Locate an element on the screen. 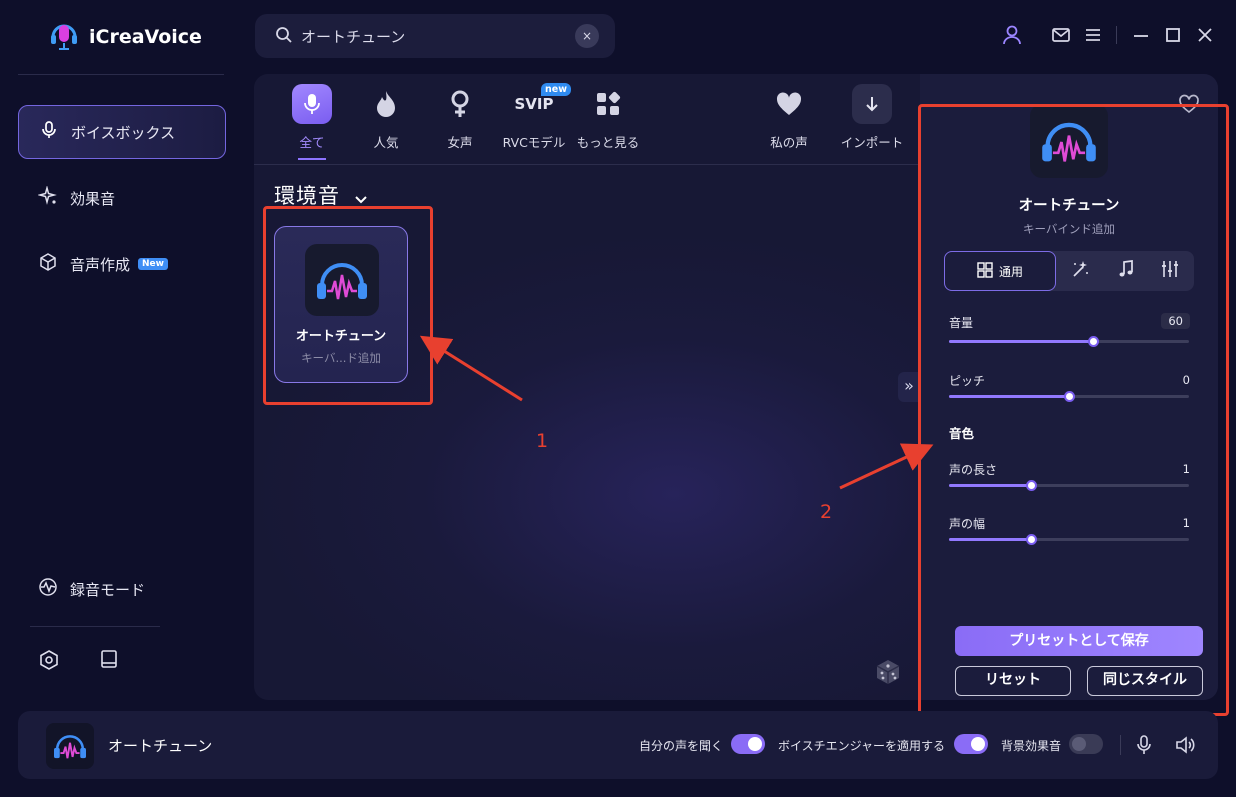 The image size is (1236, 797). background-sound-toggle is located at coordinates (1086, 744).